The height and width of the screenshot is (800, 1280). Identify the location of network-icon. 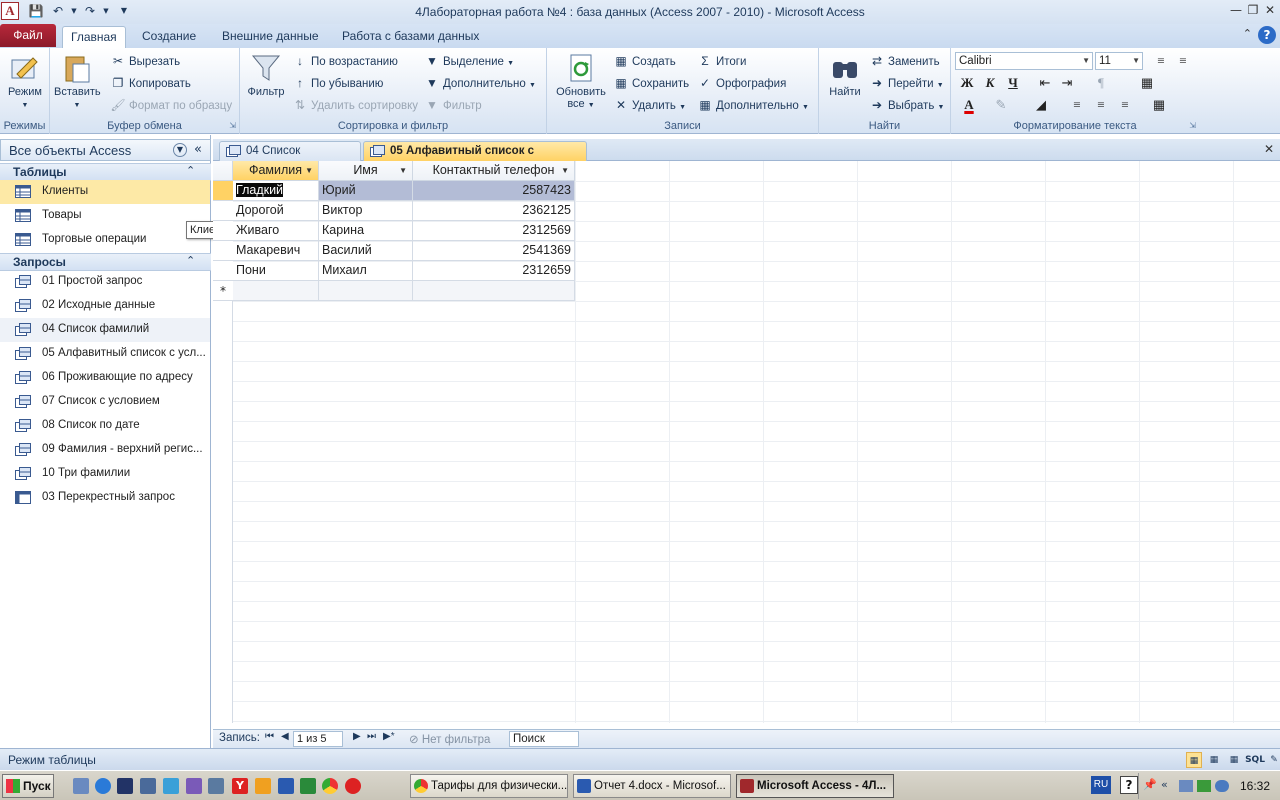
(1186, 786).